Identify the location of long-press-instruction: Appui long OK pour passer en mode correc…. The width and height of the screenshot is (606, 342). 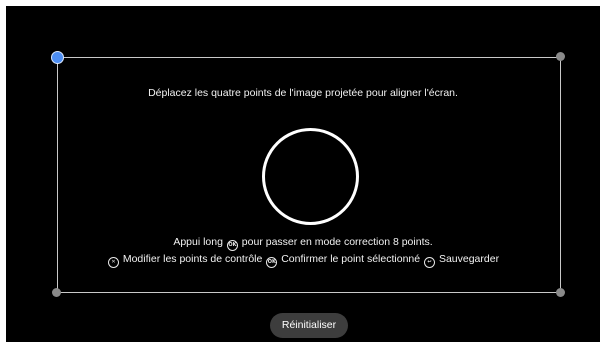
(303, 243).